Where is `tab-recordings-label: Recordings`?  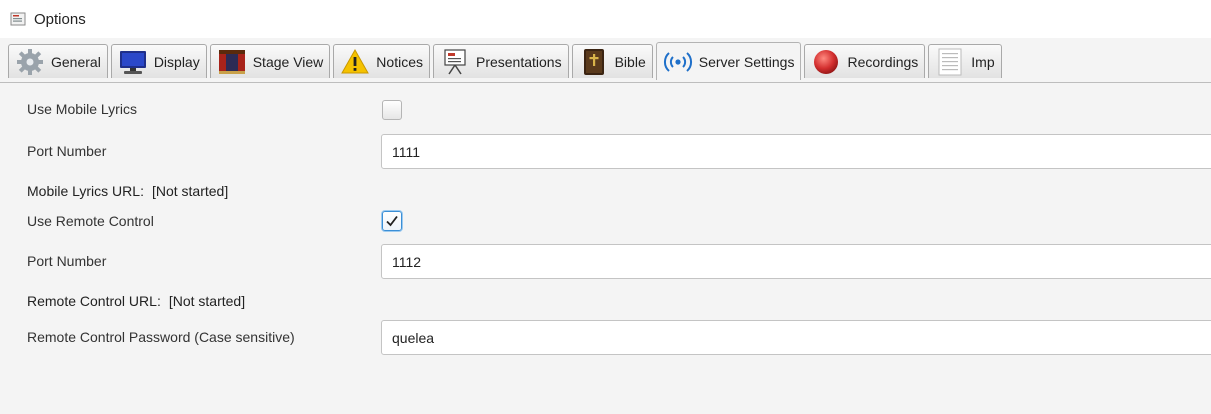
tab-recordings-label: Recordings is located at coordinates (883, 61).